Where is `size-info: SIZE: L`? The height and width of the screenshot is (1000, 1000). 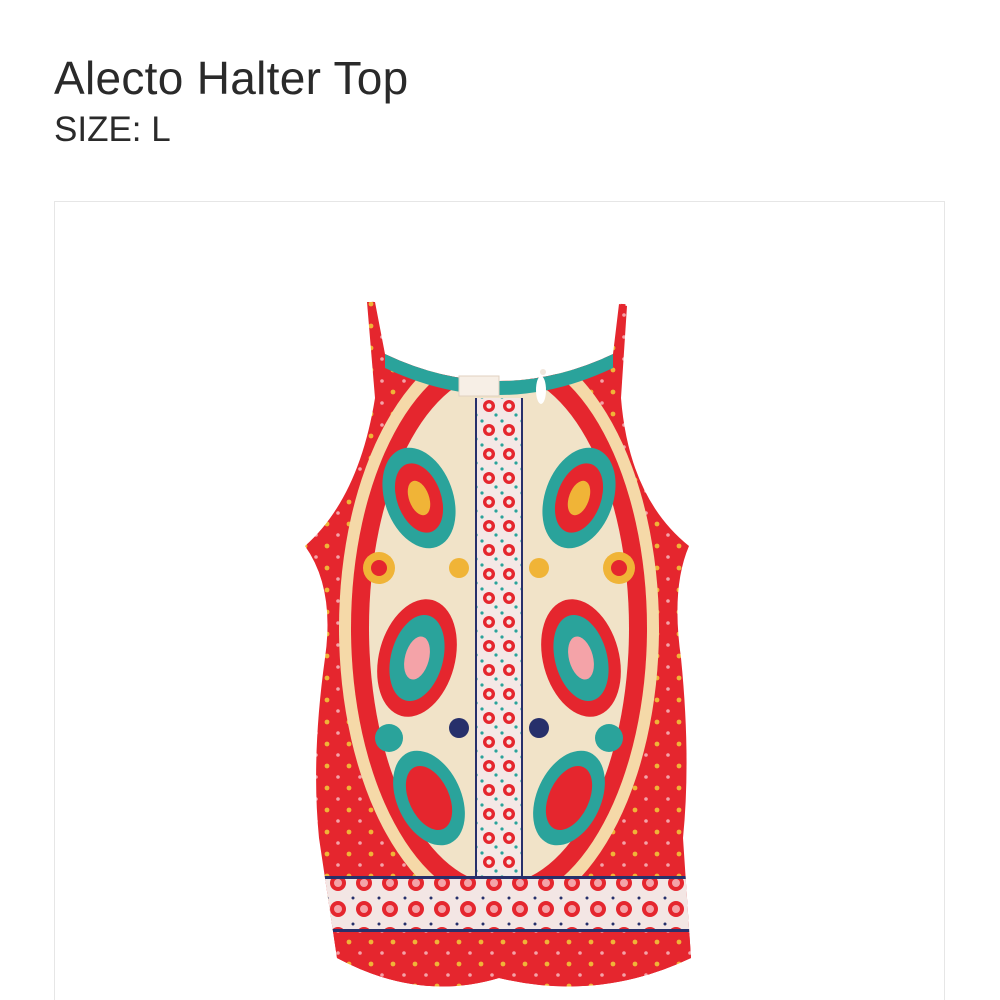
size-info: SIZE: L is located at coordinates (112, 130).